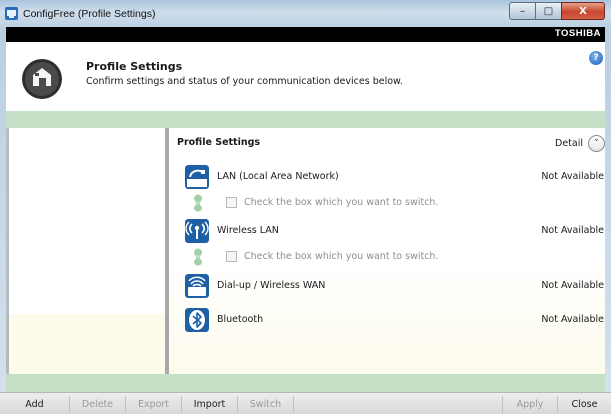 The image size is (611, 414). Describe the element at coordinates (577, 33) in the screenshot. I see `brand-logo: TOSHIBA` at that location.